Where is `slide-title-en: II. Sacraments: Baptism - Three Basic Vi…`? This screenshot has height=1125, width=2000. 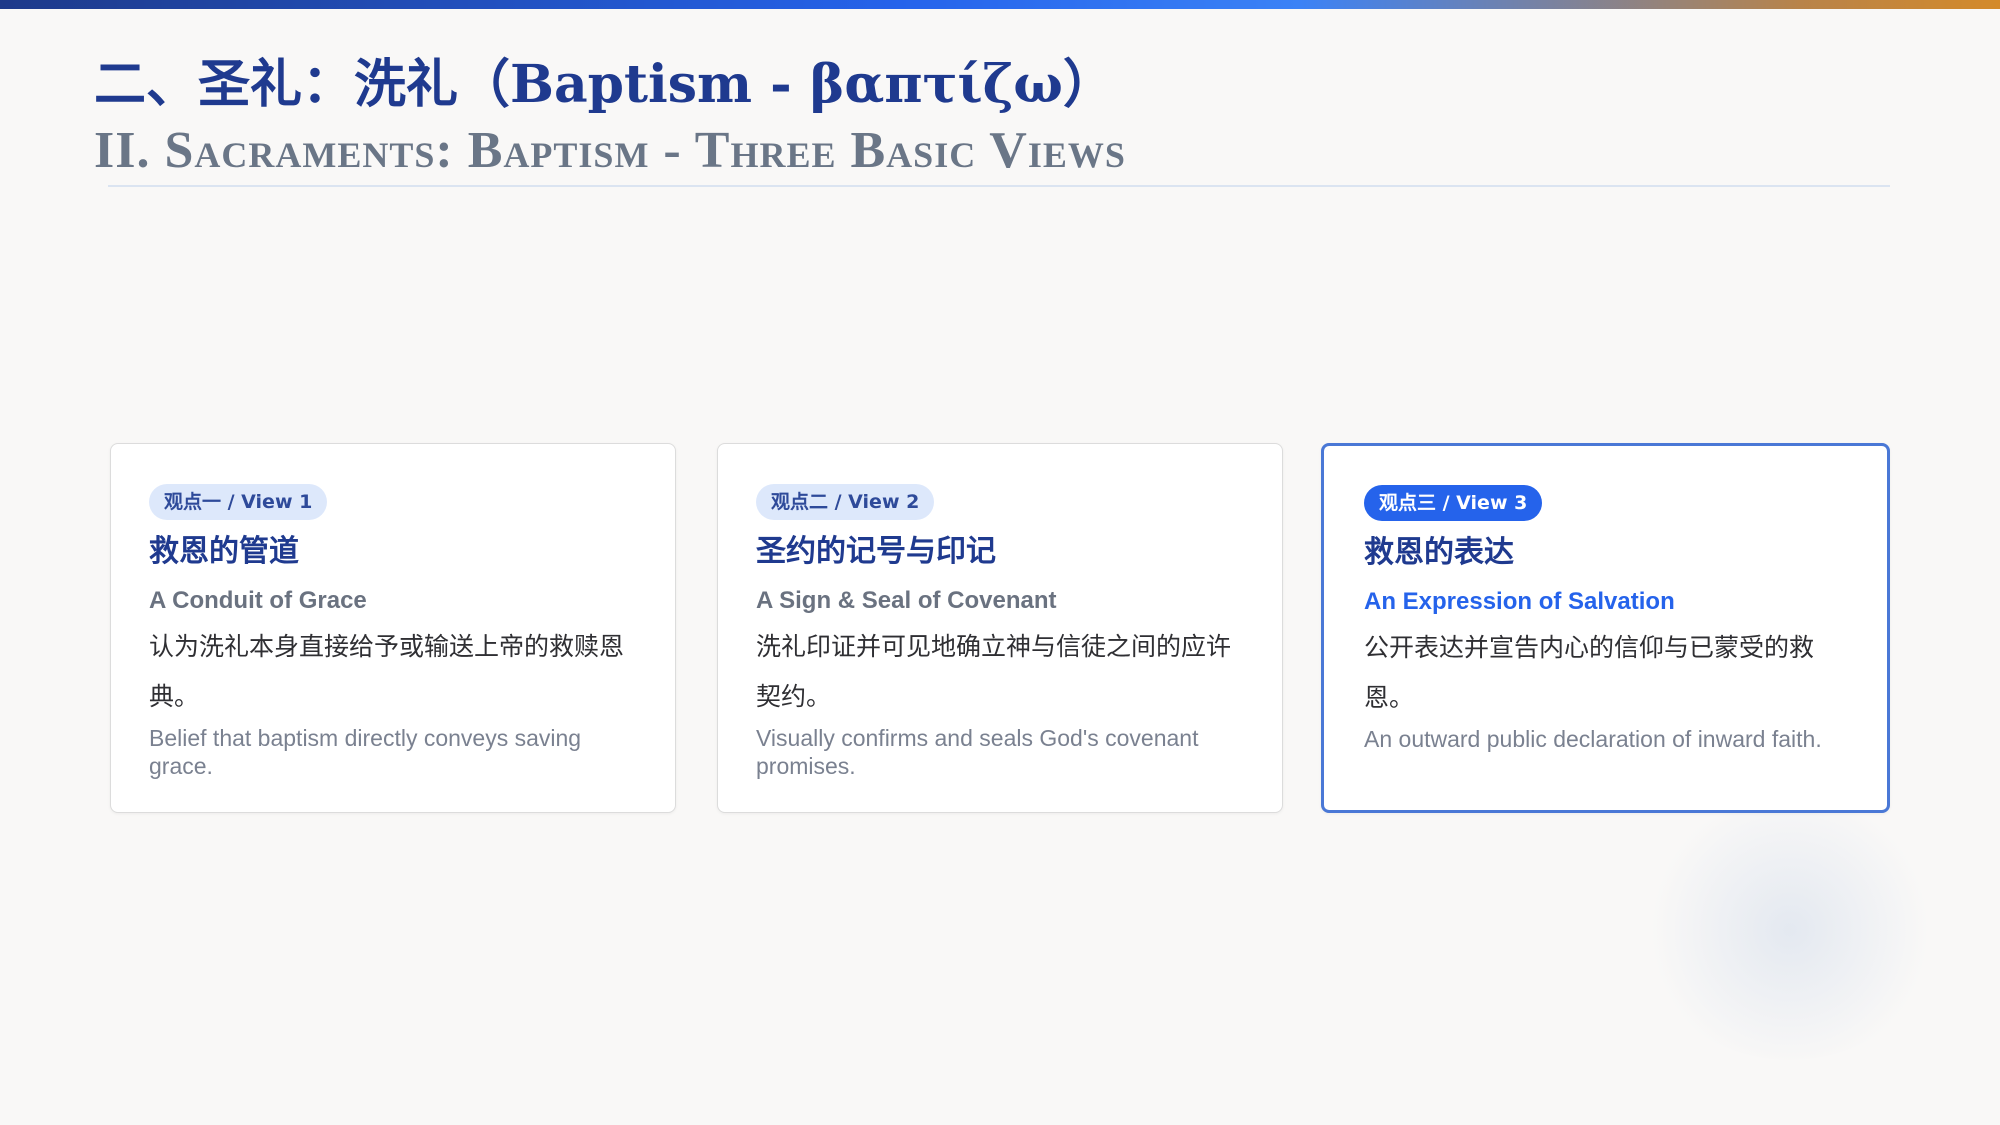
slide-title-en: II. Sacraments: Baptism - Three Basic Vi… is located at coordinates (610, 150).